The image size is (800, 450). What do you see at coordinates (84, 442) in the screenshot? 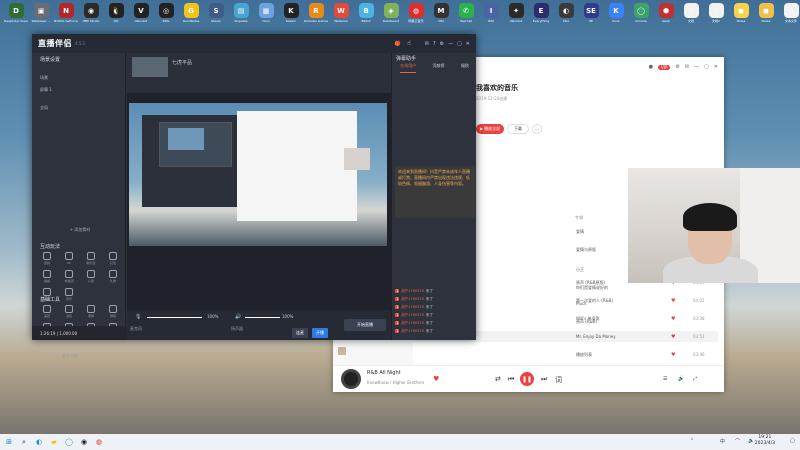
I see `stream-app-taskbar-icon: ◉` at bounding box center [84, 442].